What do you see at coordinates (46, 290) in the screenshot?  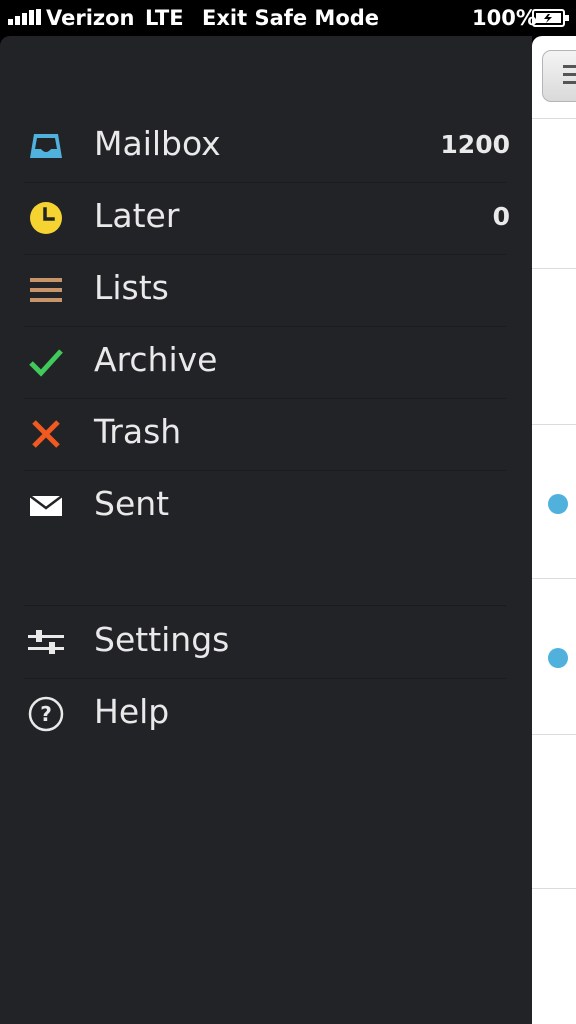 I see `lists-icon` at bounding box center [46, 290].